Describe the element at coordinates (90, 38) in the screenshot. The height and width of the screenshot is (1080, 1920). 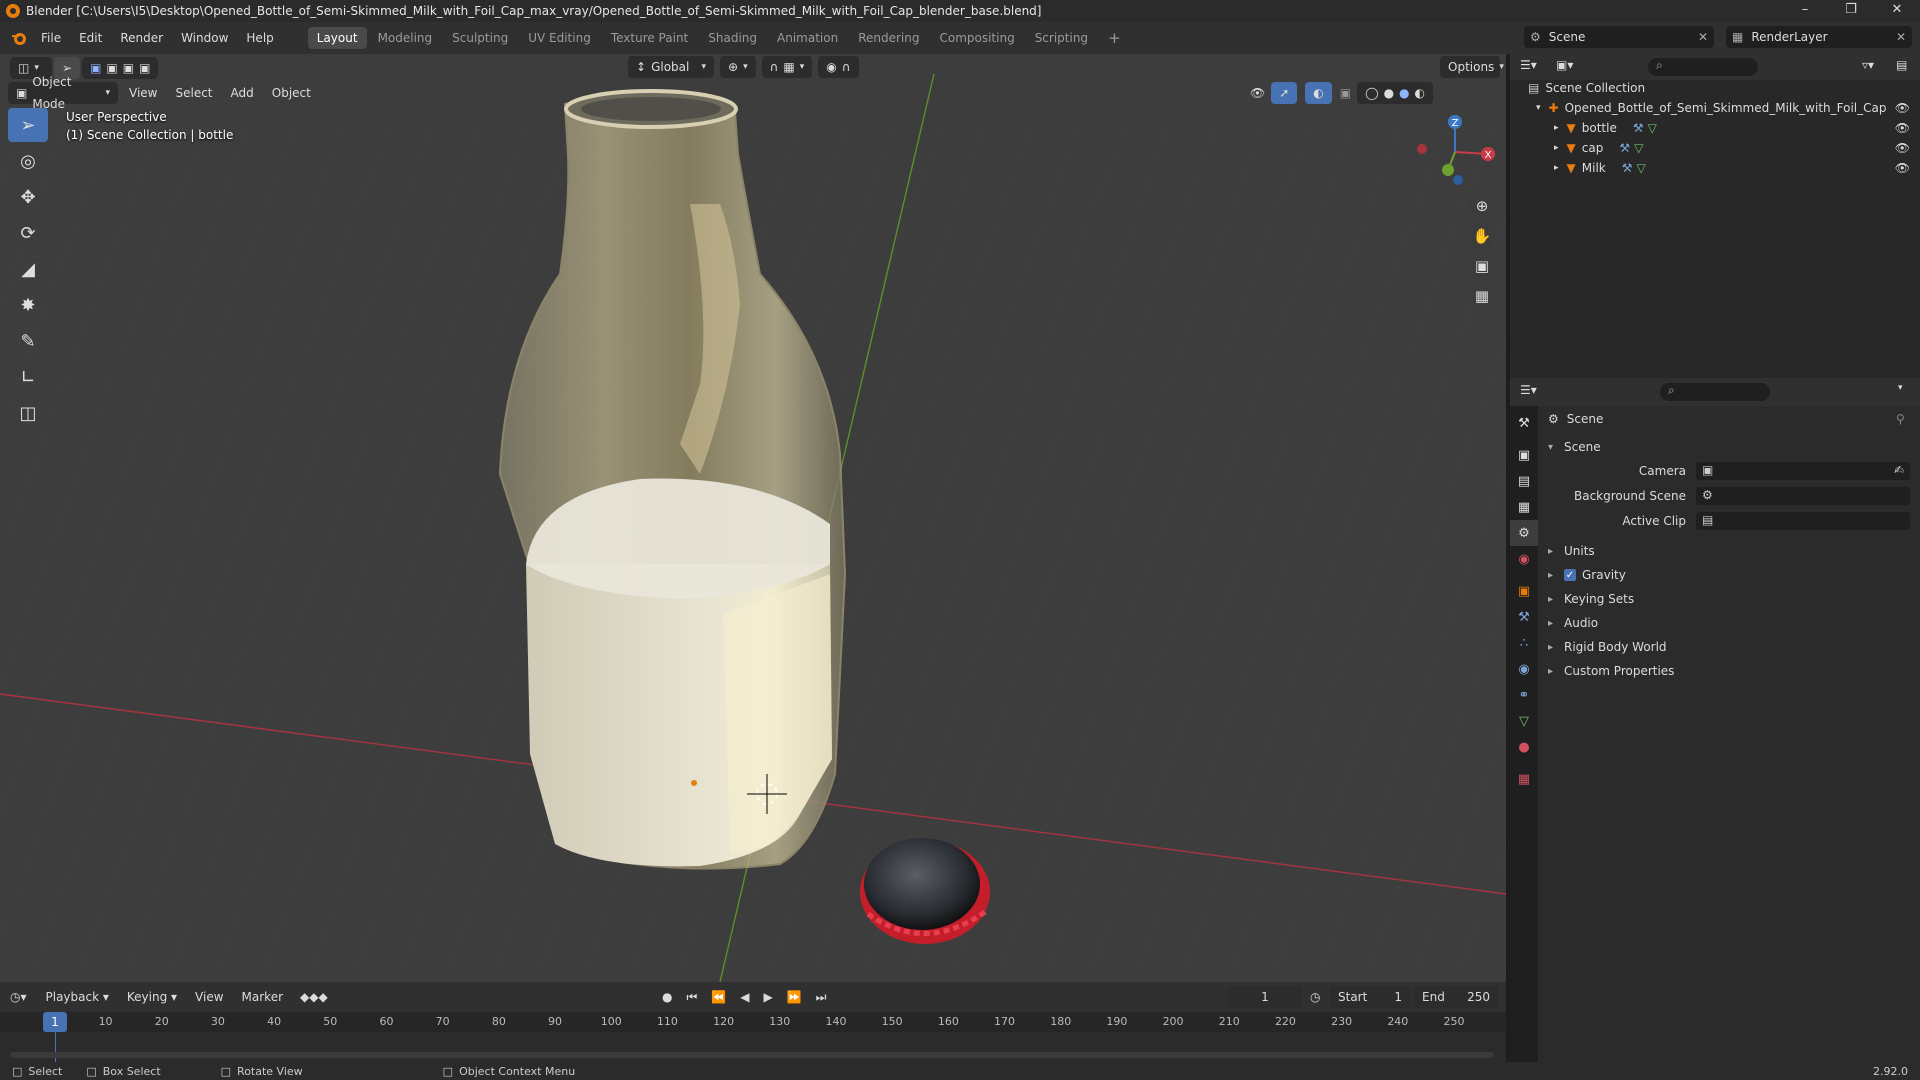
I see `menu-edit: Edit` at that location.